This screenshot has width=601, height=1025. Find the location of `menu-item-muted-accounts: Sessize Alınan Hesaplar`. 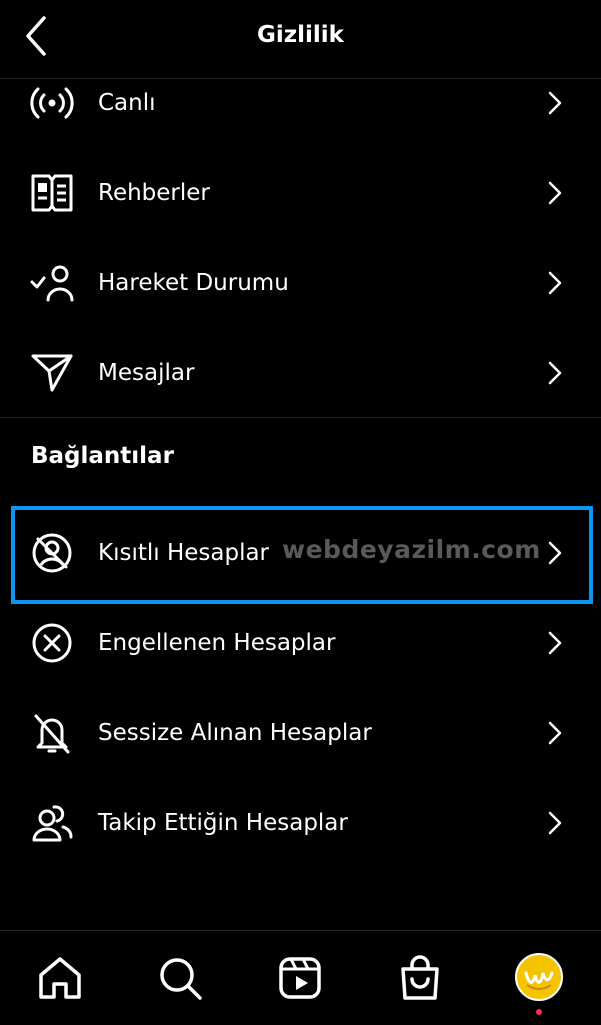

menu-item-muted-accounts: Sessize Alınan Hesaplar is located at coordinates (300, 733).